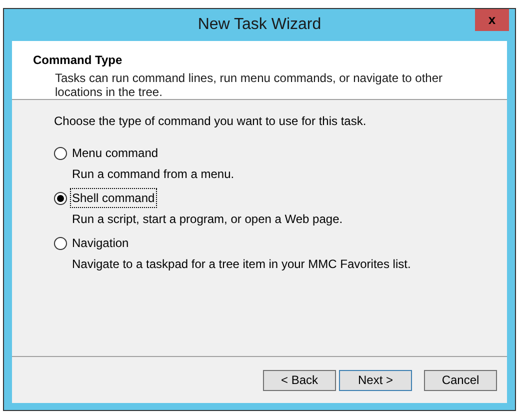 This screenshot has width=518, height=414. Describe the element at coordinates (241, 264) in the screenshot. I see `option-description: Navigate to a taskpad for a tree item in your MMC Favorites list.` at that location.